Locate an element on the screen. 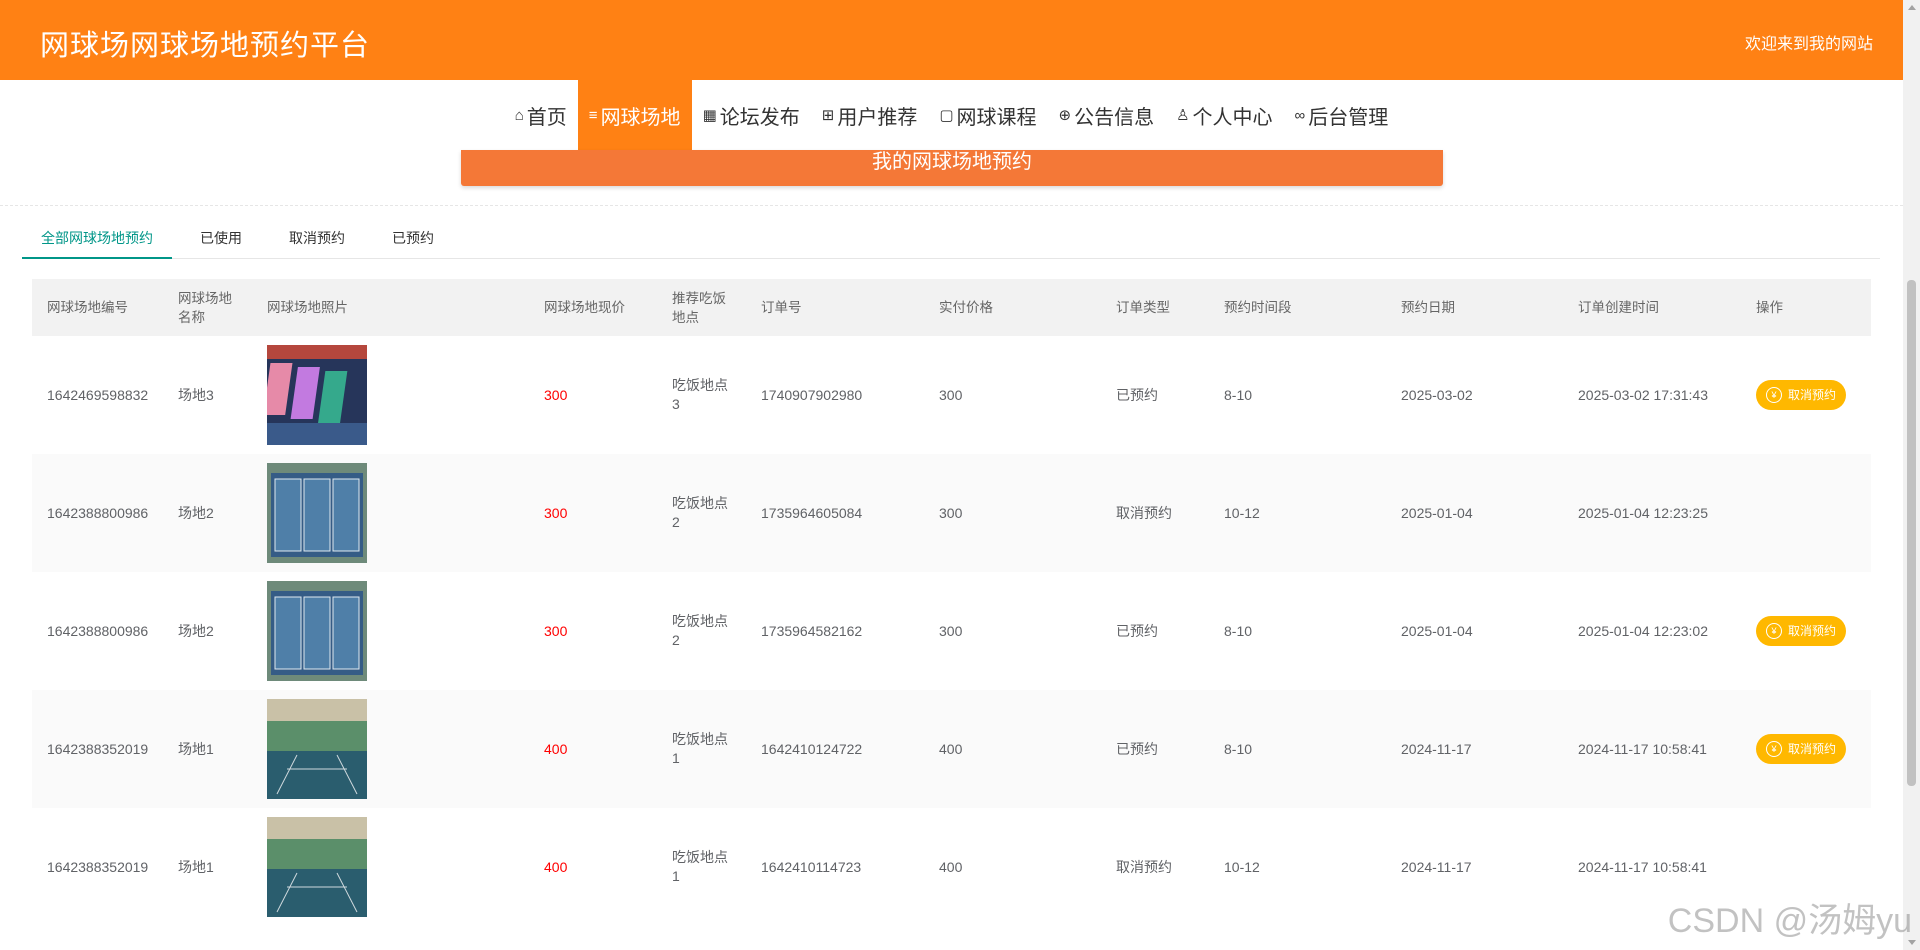 The height and width of the screenshot is (950, 1920). cell-name: 场地2 is located at coordinates (207, 513).